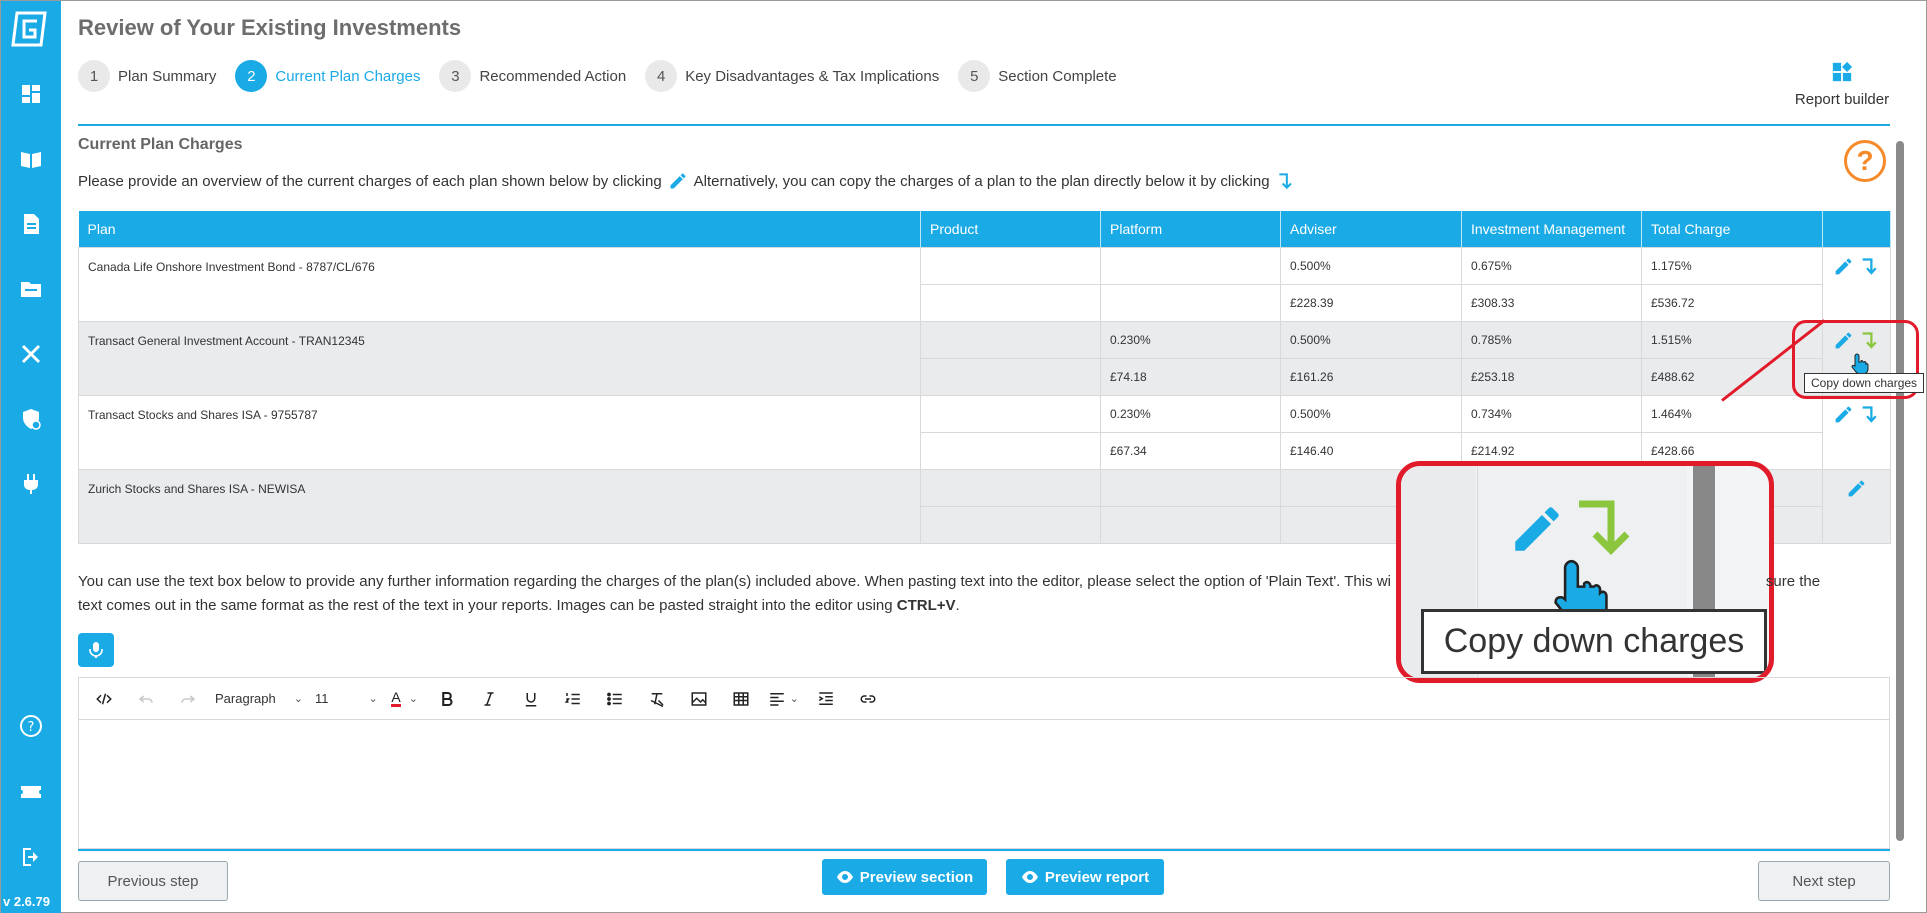  I want to click on redo-icon, so click(188, 698).